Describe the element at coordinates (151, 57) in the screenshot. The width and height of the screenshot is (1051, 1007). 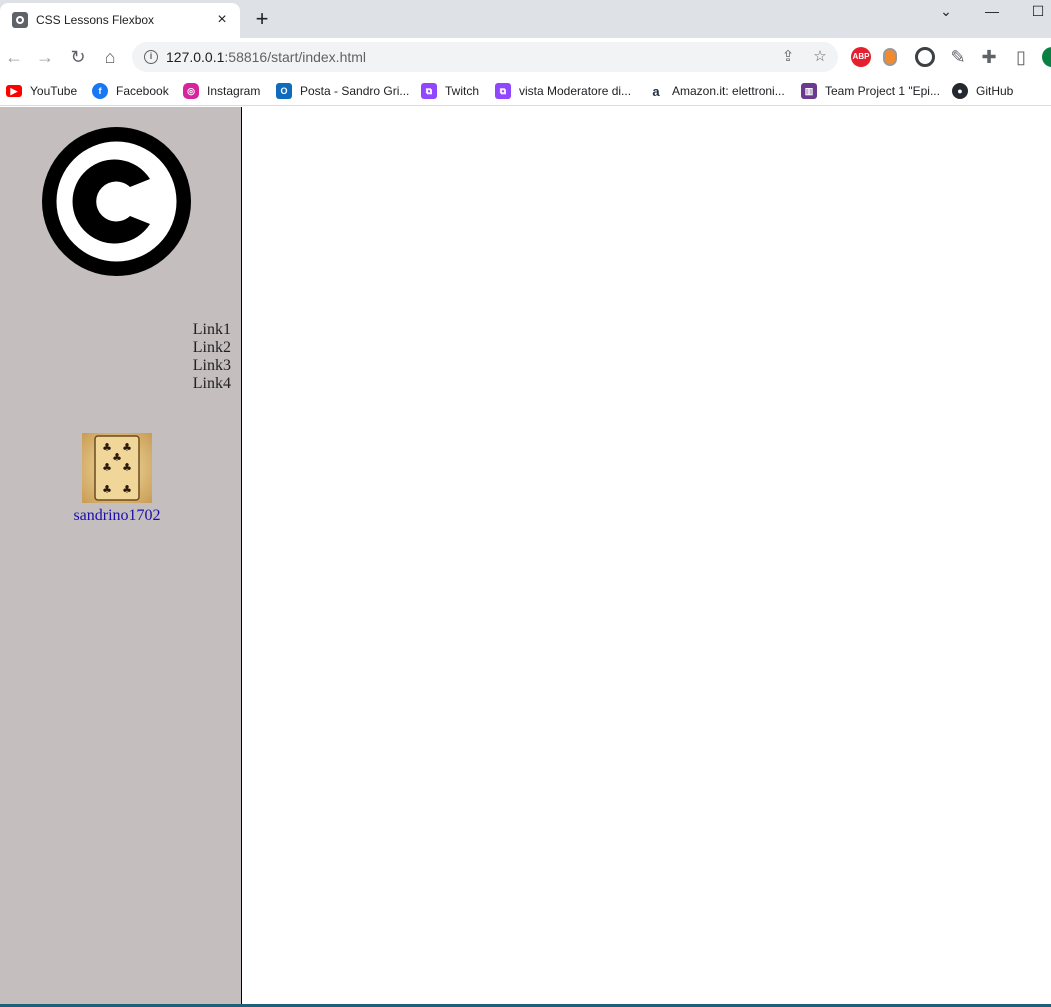
I see `site-info-icon: i` at that location.